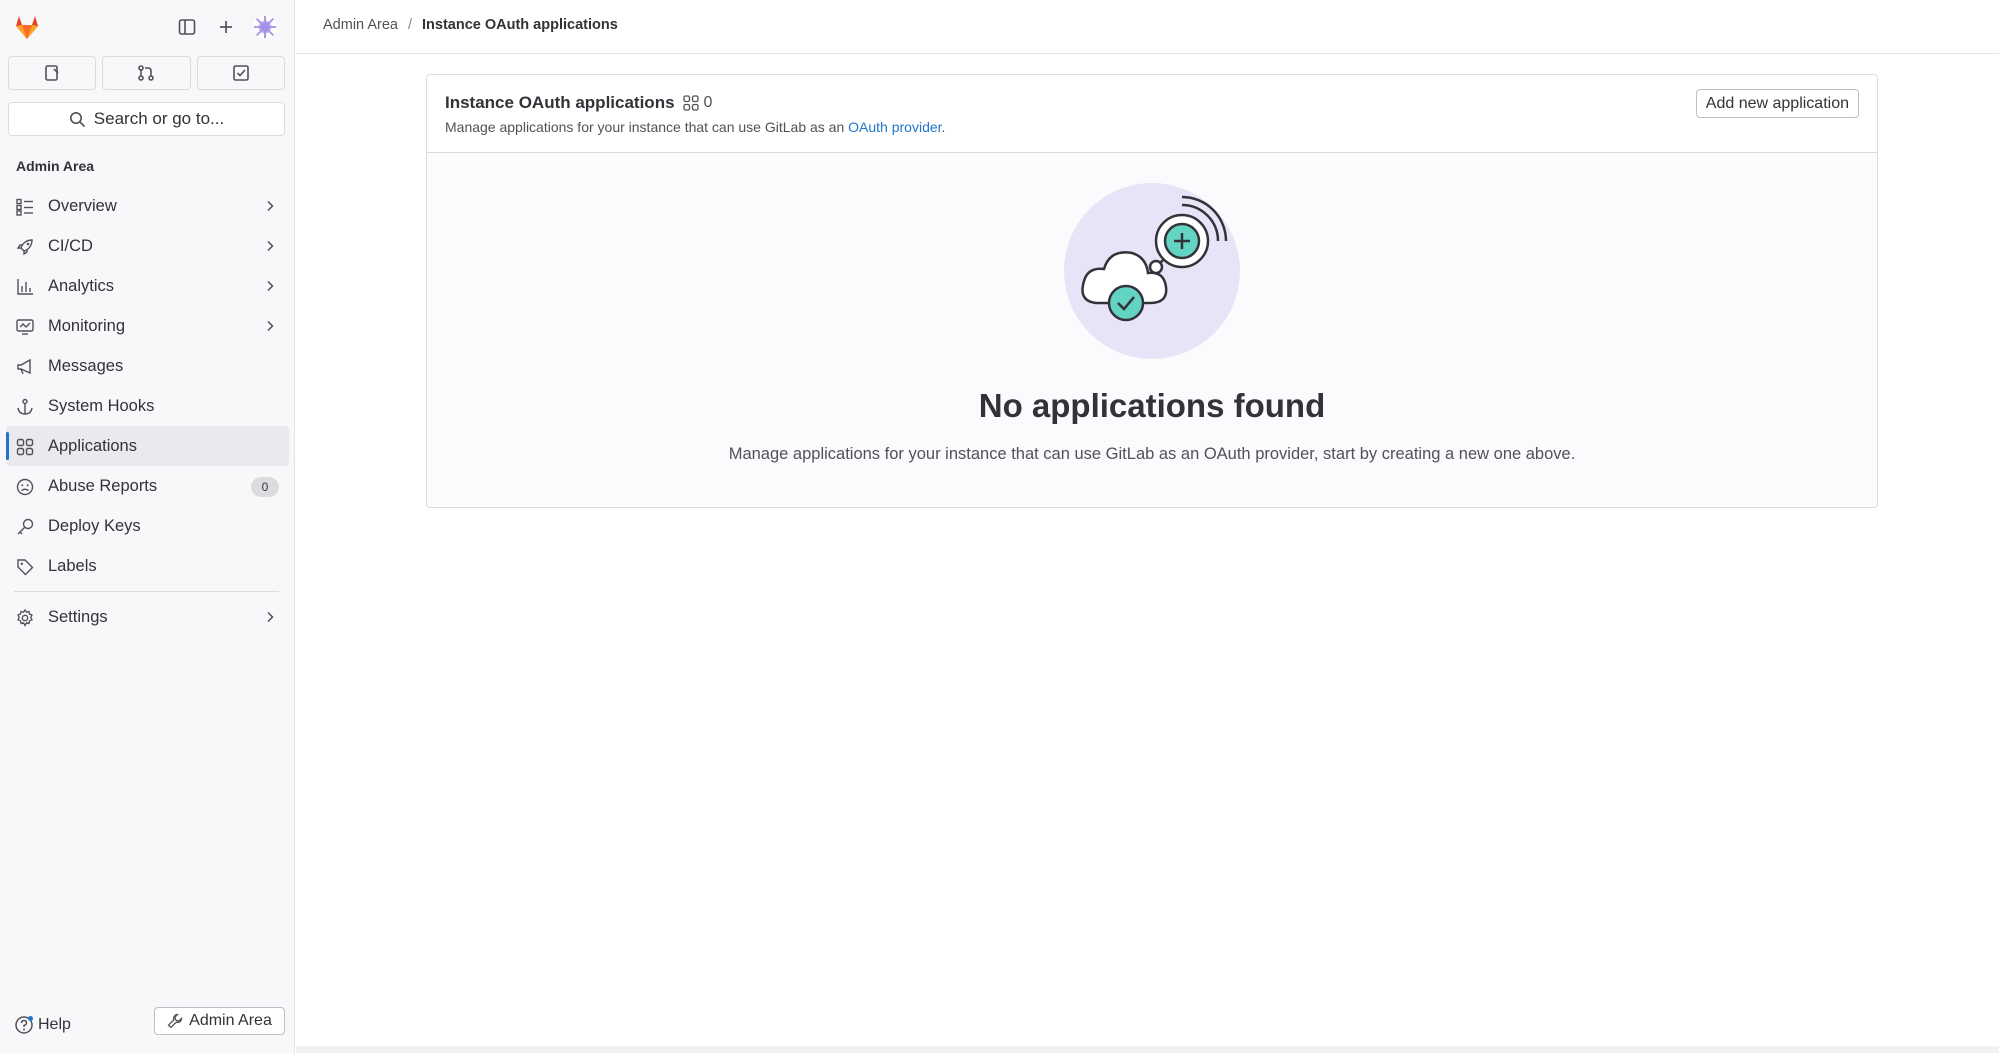 The width and height of the screenshot is (1999, 1053). I want to click on sidebar-tabs, so click(146, 73).